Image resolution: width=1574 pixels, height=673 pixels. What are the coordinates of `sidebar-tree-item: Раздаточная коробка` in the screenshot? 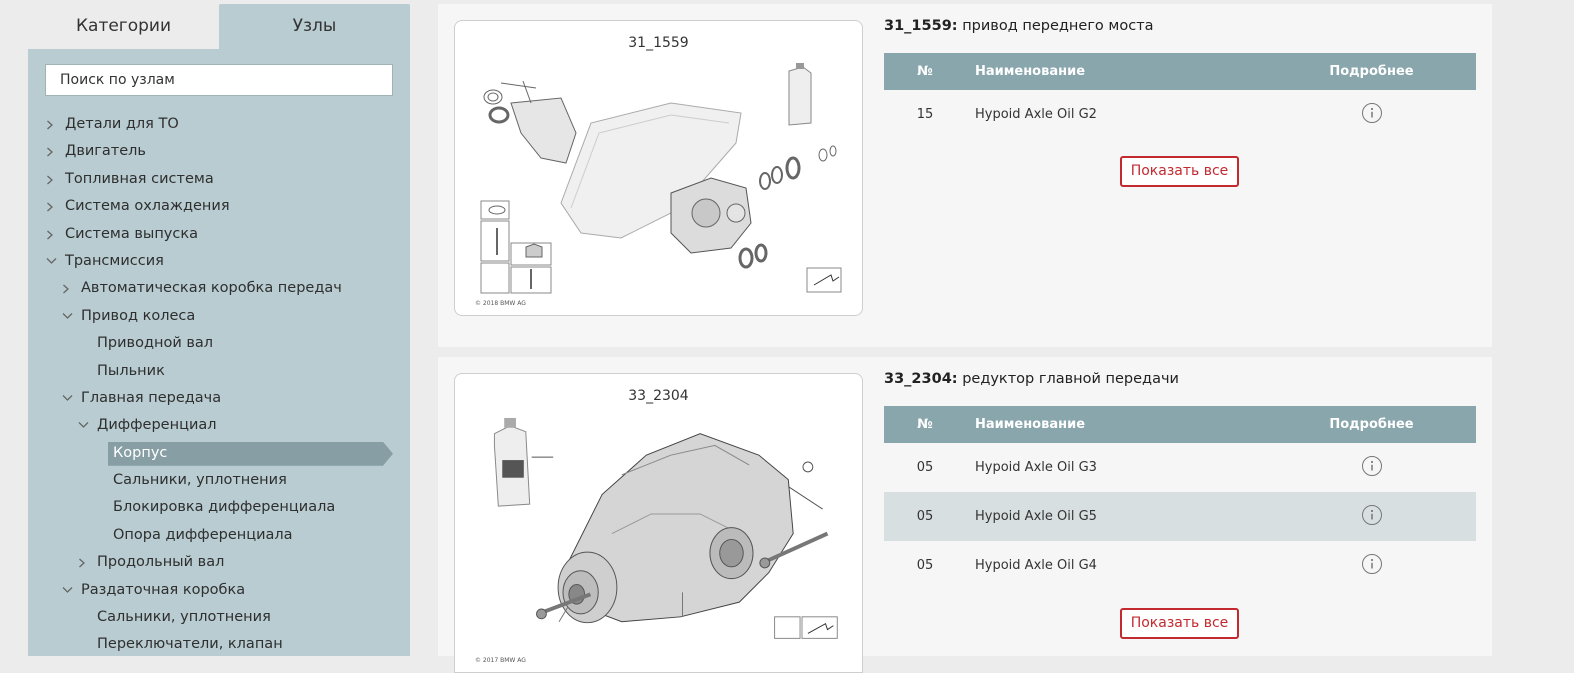 It's located at (219, 590).